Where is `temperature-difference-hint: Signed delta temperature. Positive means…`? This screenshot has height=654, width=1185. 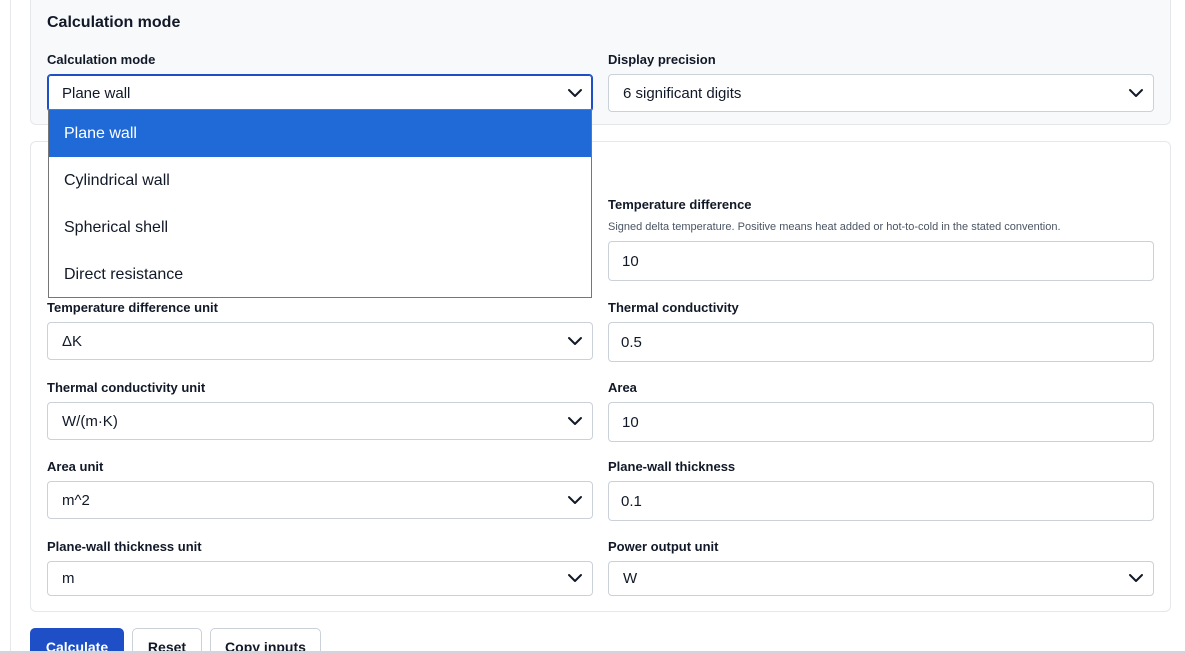 temperature-difference-hint: Signed delta temperature. Positive means… is located at coordinates (834, 227).